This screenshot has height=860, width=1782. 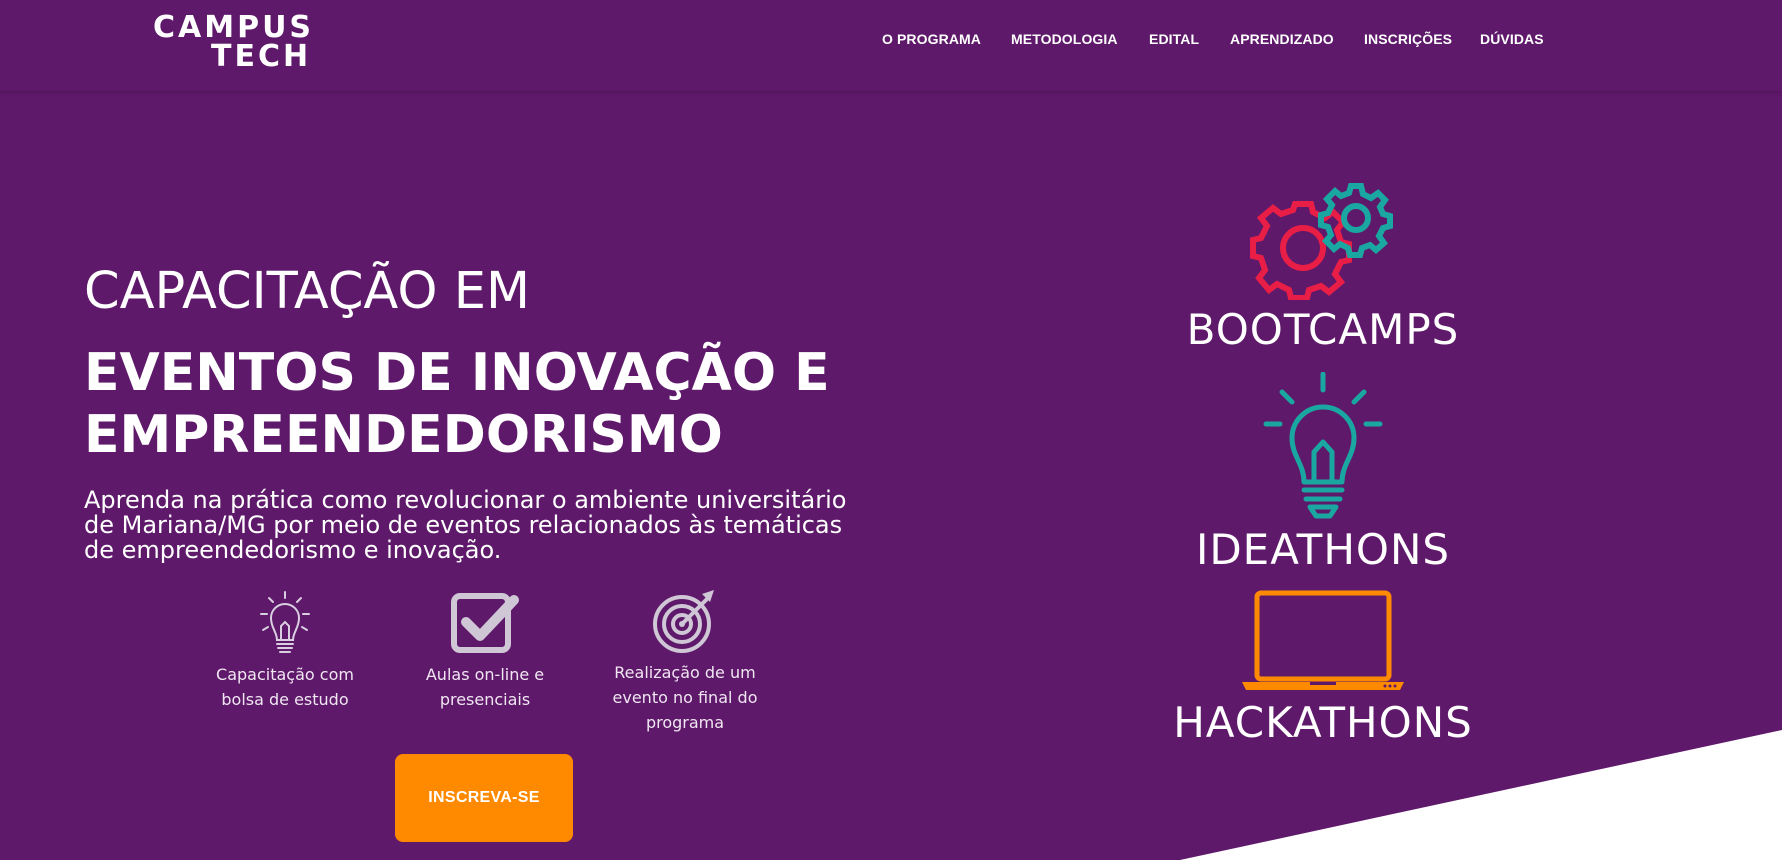 What do you see at coordinates (457, 373) in the screenshot?
I see `hero-title-line1: EVENTOS DE INOVAÇÃO E` at bounding box center [457, 373].